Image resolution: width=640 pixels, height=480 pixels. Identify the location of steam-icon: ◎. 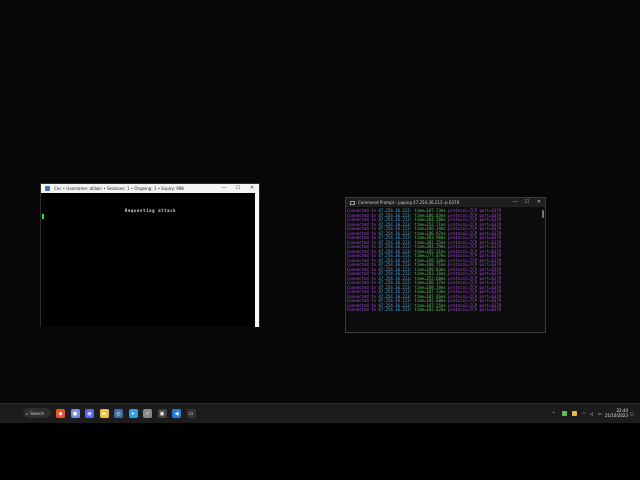
(118, 413).